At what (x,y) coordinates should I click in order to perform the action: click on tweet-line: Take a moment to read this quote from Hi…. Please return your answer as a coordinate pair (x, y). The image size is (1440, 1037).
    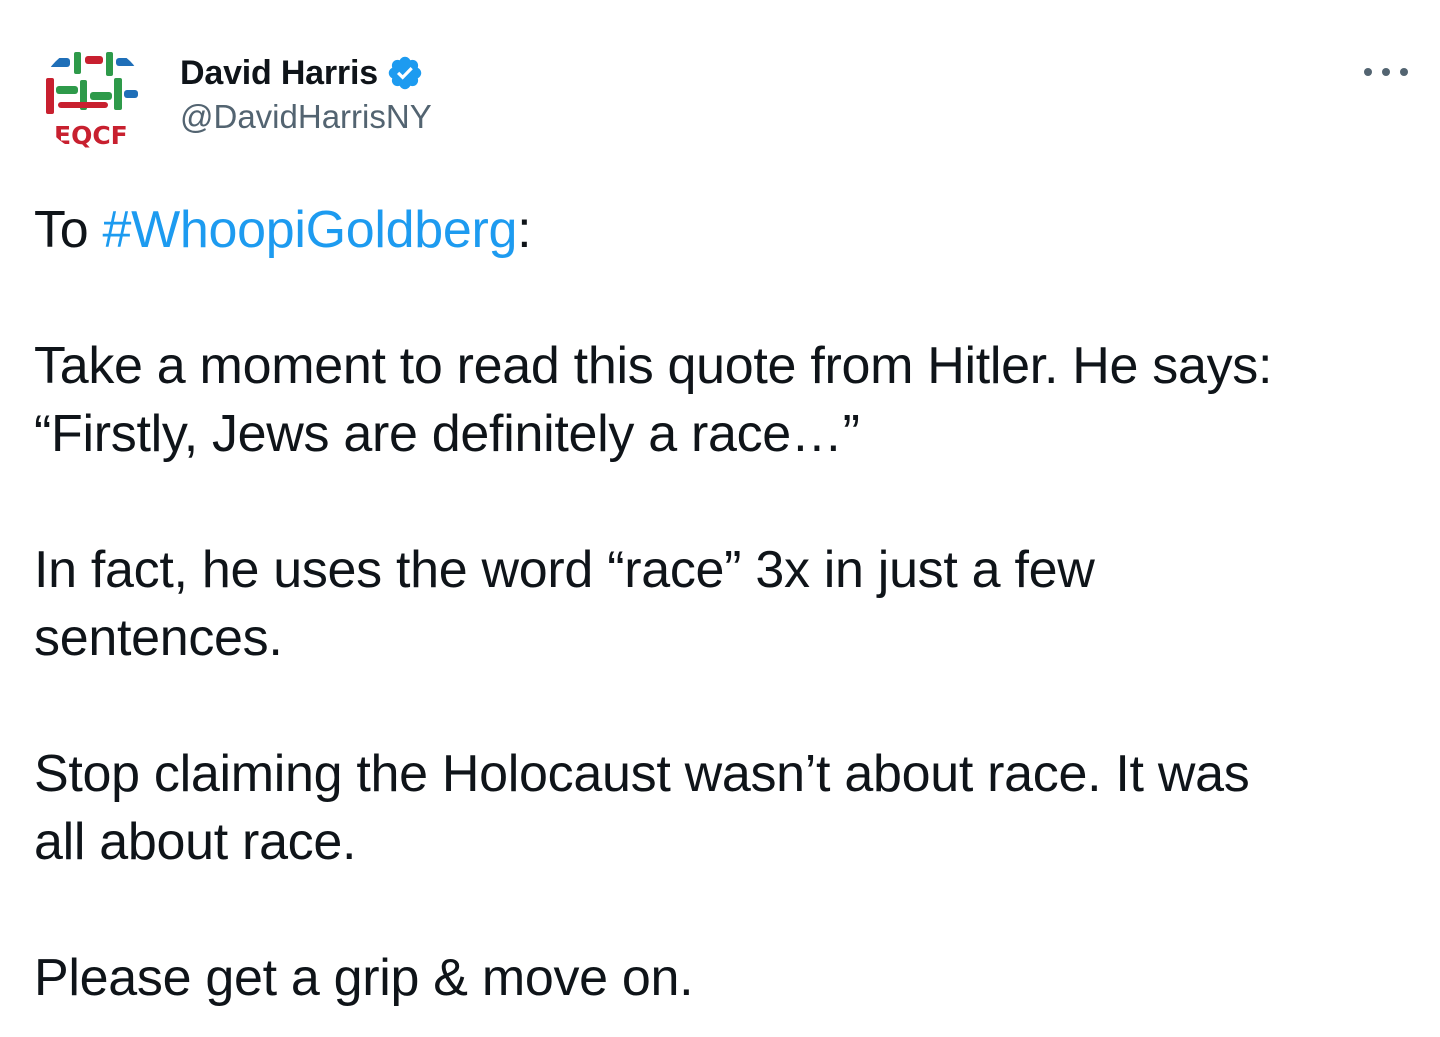
    Looking at the image, I should click on (653, 366).